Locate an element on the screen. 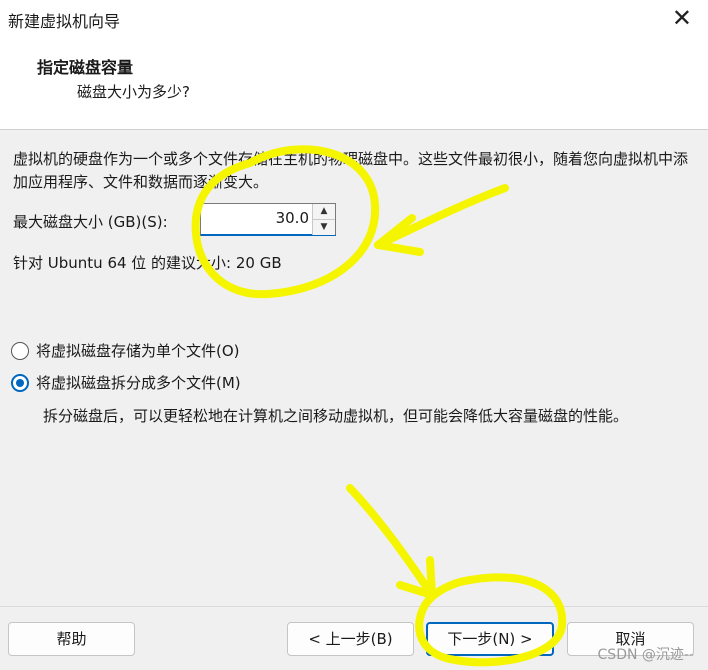 The height and width of the screenshot is (670, 708). radio-split-files: 将虚拟磁盘拆分成多个文件(M) is located at coordinates (126, 382).